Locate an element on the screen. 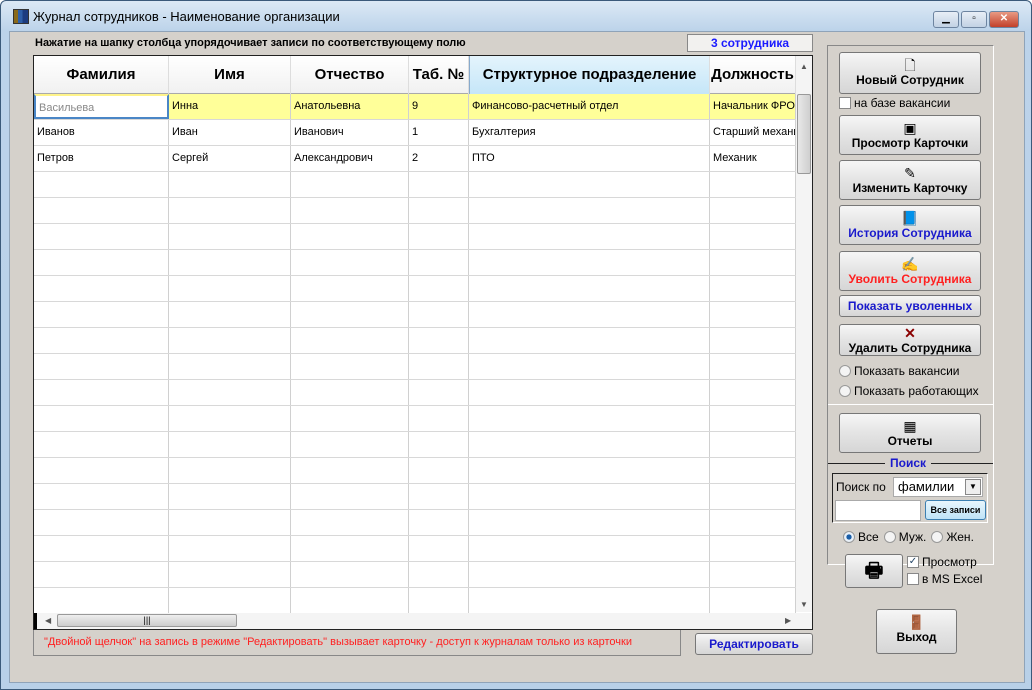  history-button: 📘 История Сотрудника is located at coordinates (910, 225).